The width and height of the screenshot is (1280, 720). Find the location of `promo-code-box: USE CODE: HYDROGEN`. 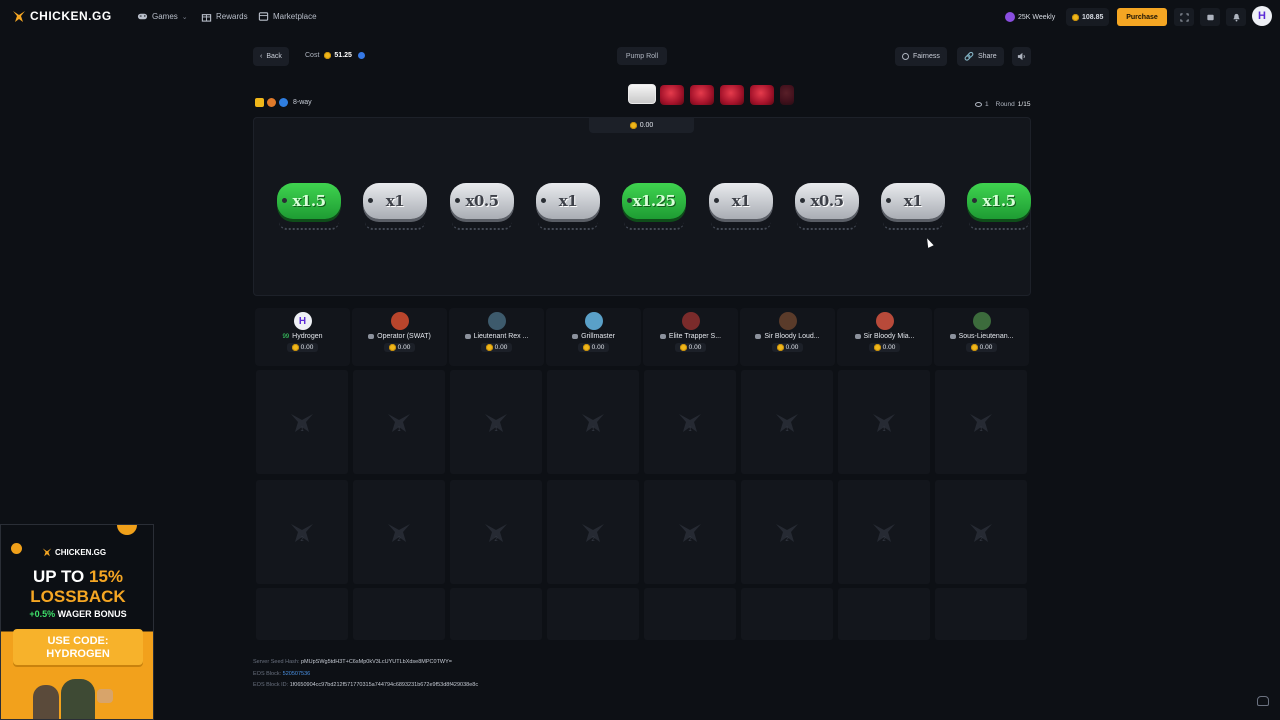

promo-code-box: USE CODE: HYDROGEN is located at coordinates (78, 648).